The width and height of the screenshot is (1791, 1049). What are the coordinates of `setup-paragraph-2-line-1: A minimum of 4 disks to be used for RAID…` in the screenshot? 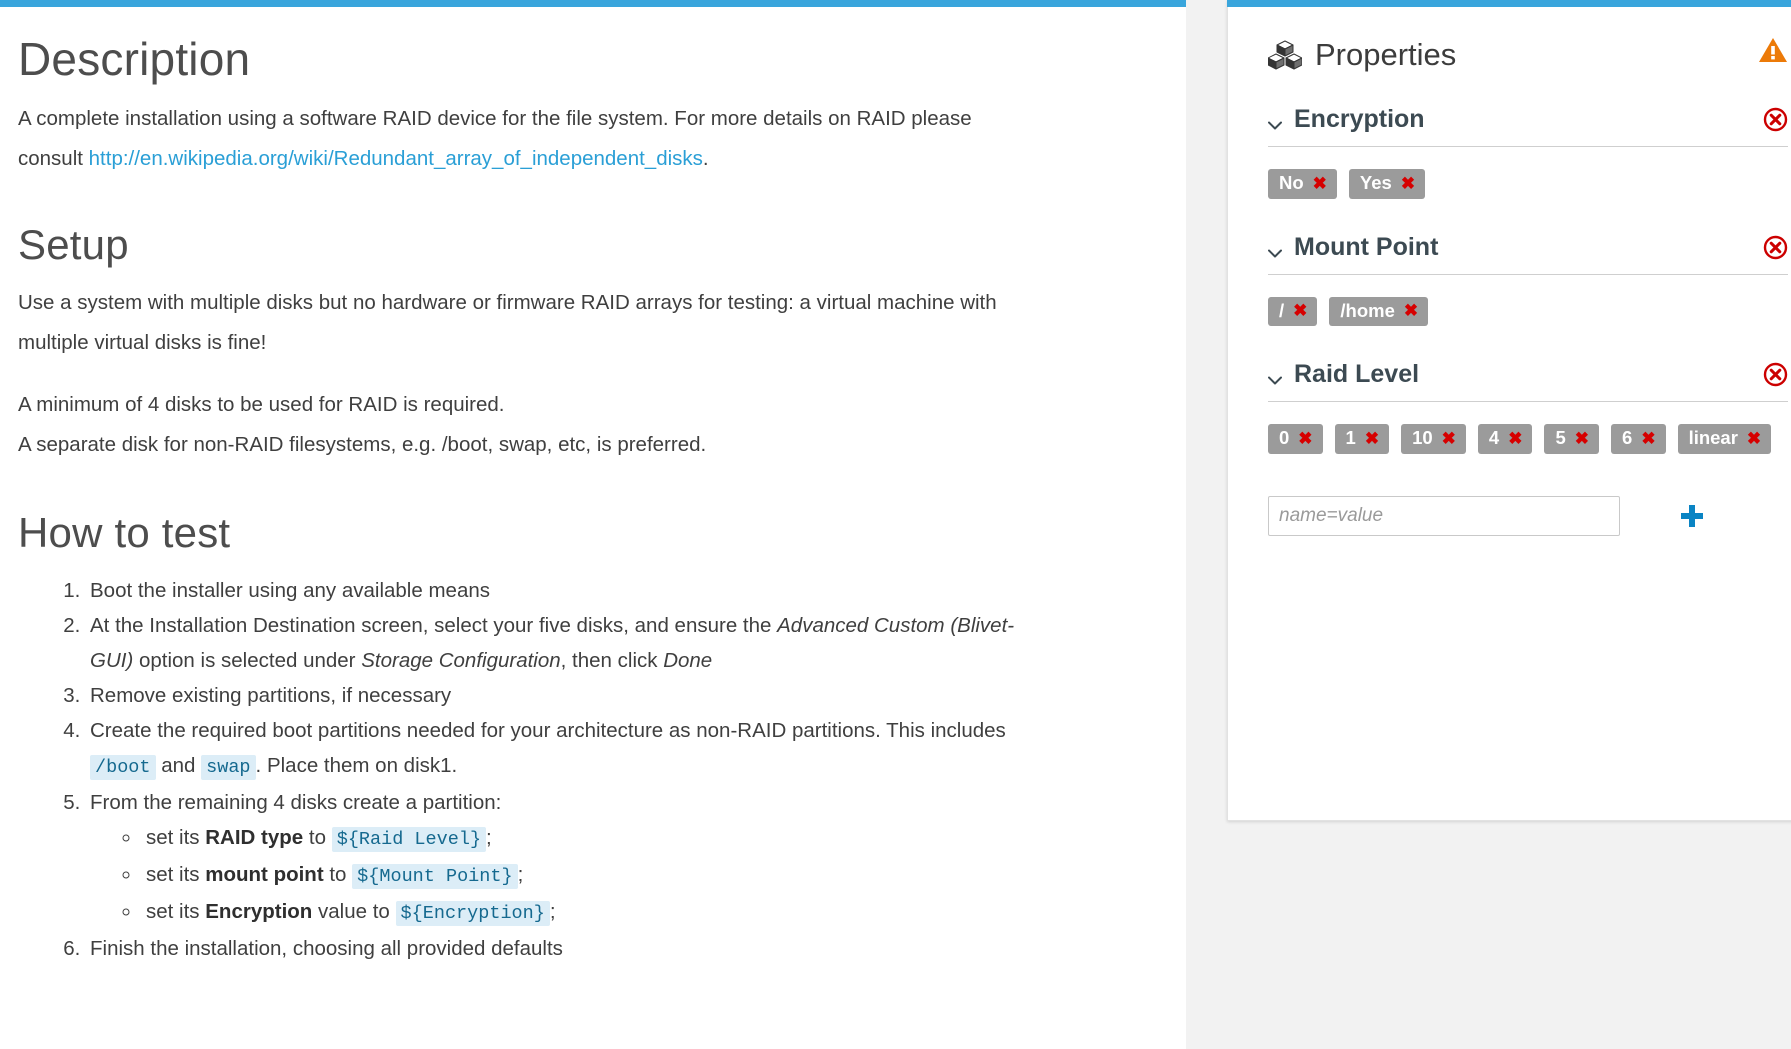 It's located at (261, 405).